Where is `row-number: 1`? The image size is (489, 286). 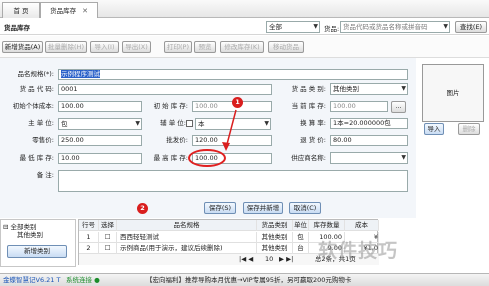 row-number: 1 is located at coordinates (89, 237).